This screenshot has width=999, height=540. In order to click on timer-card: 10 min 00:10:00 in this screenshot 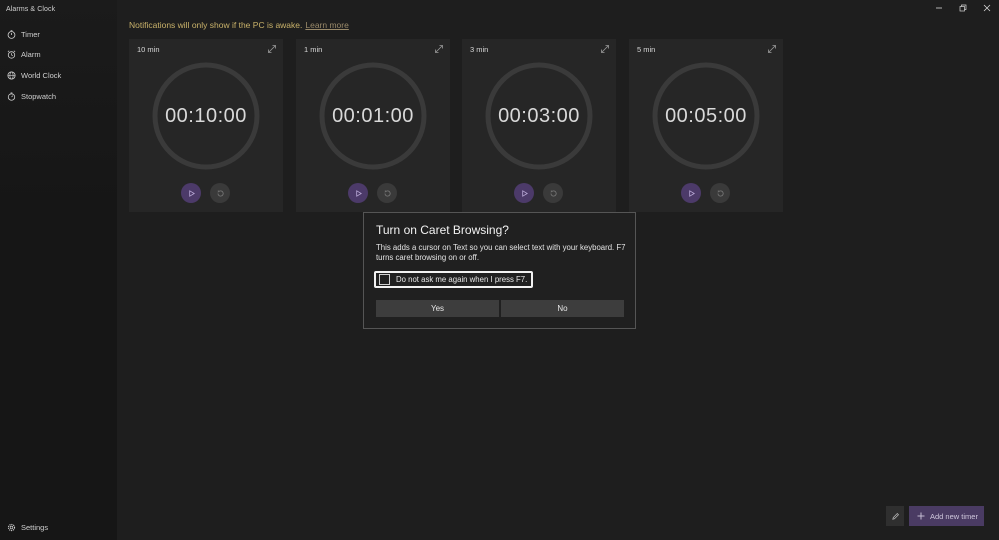, I will do `click(206, 125)`.